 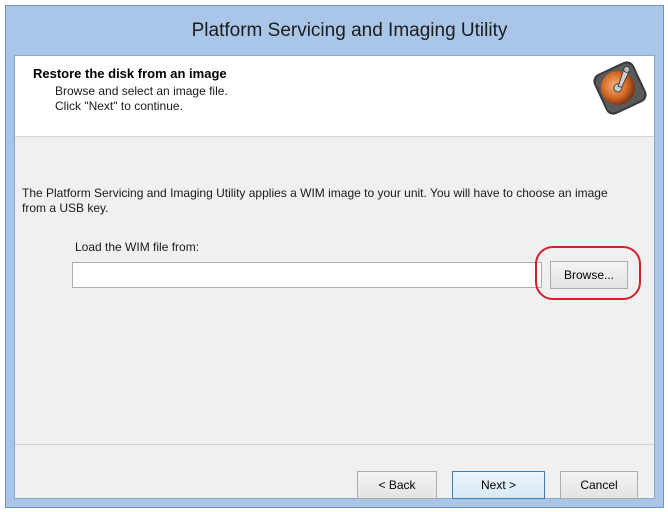 I want to click on wizard-instruction-2: Click "Next" to continue., so click(x=119, y=106).